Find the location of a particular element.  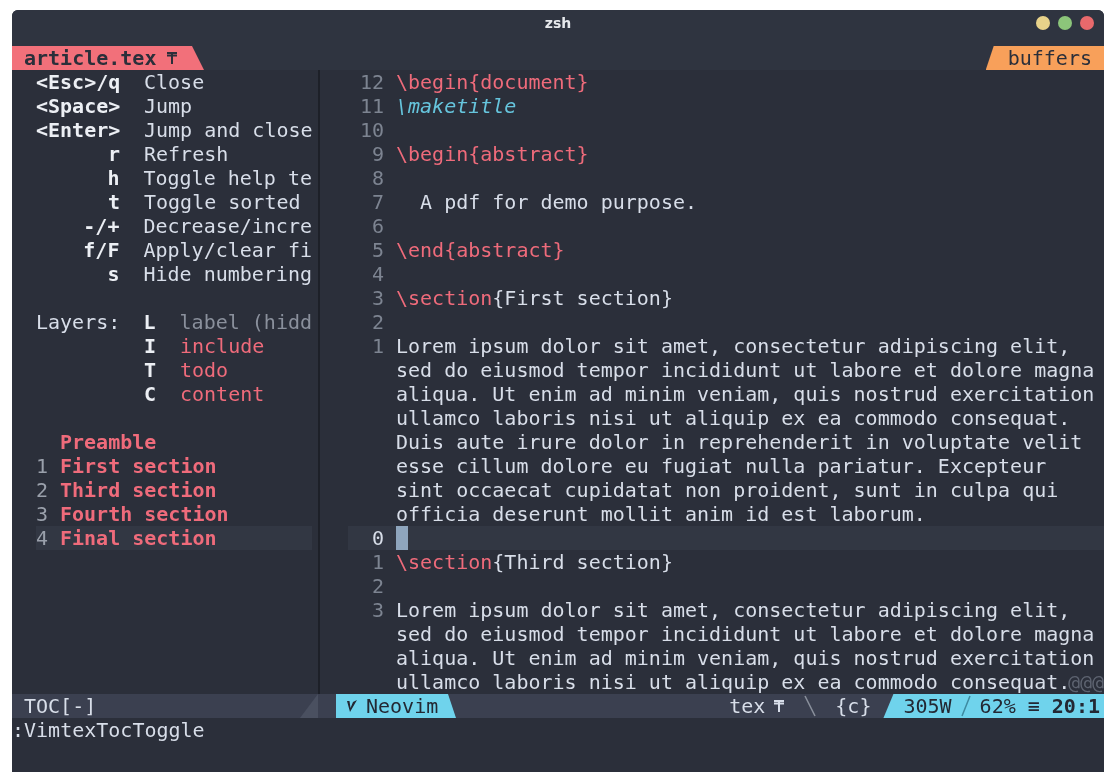

toc-entry: First section is located at coordinates (138, 466).